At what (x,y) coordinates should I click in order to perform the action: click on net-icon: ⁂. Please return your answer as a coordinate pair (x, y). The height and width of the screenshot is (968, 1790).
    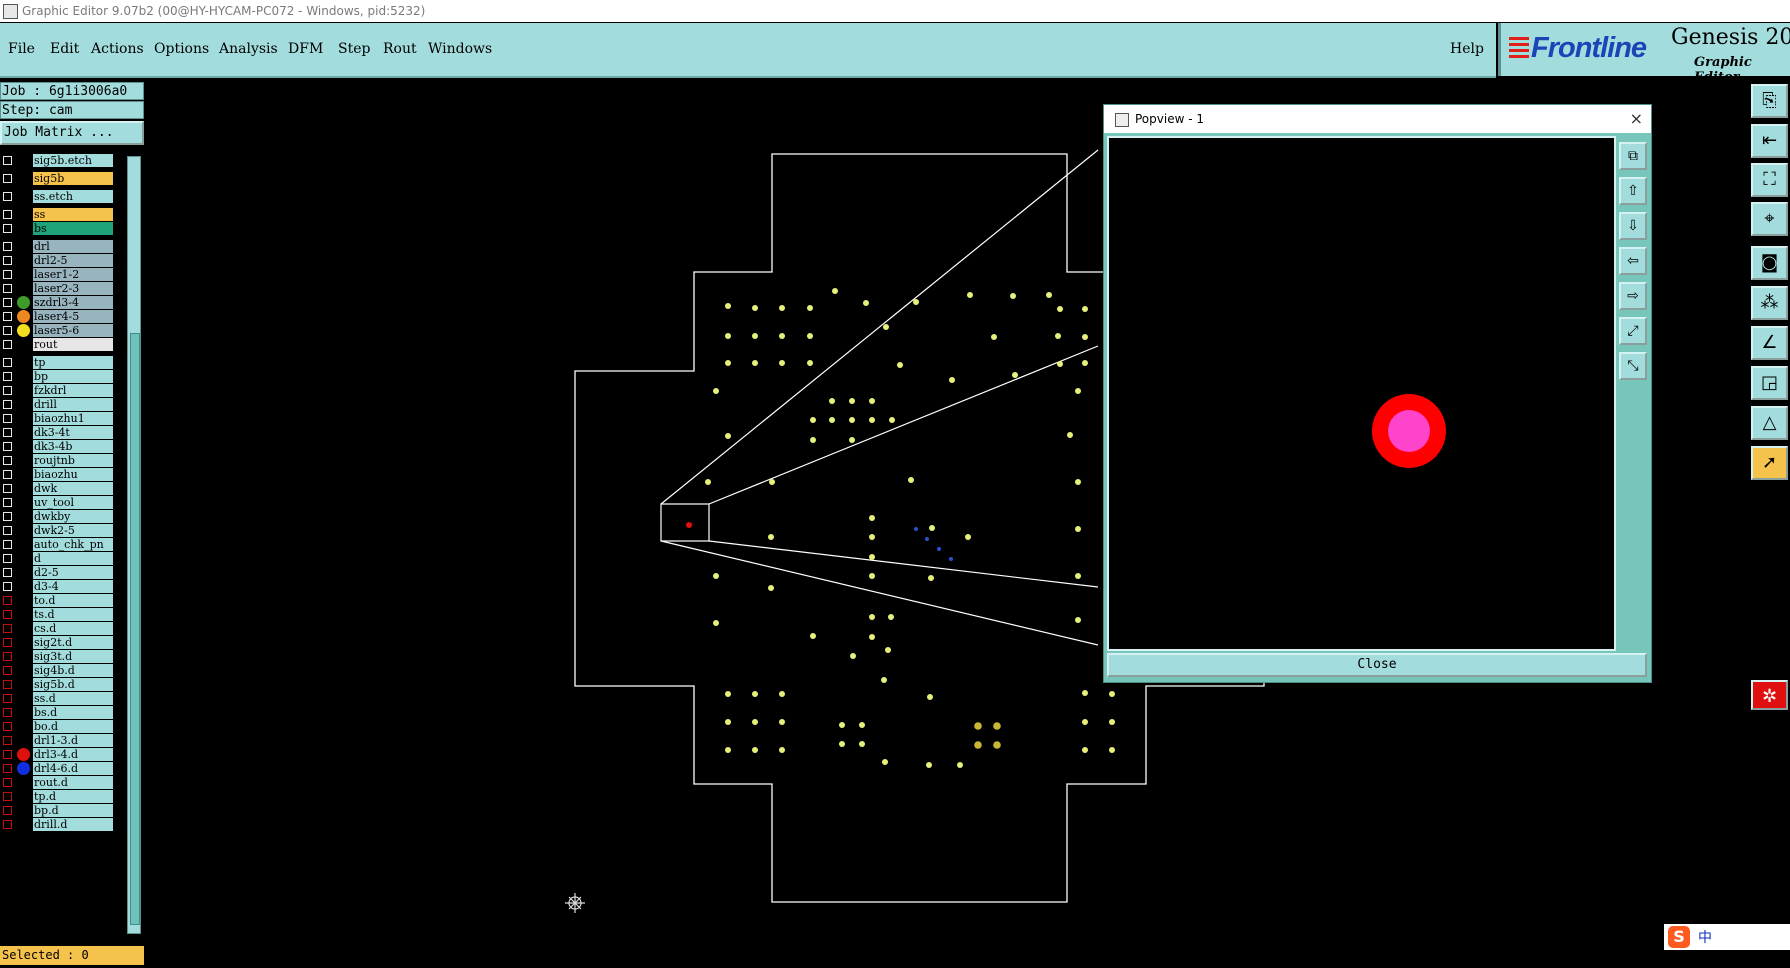
    Looking at the image, I should click on (1769, 303).